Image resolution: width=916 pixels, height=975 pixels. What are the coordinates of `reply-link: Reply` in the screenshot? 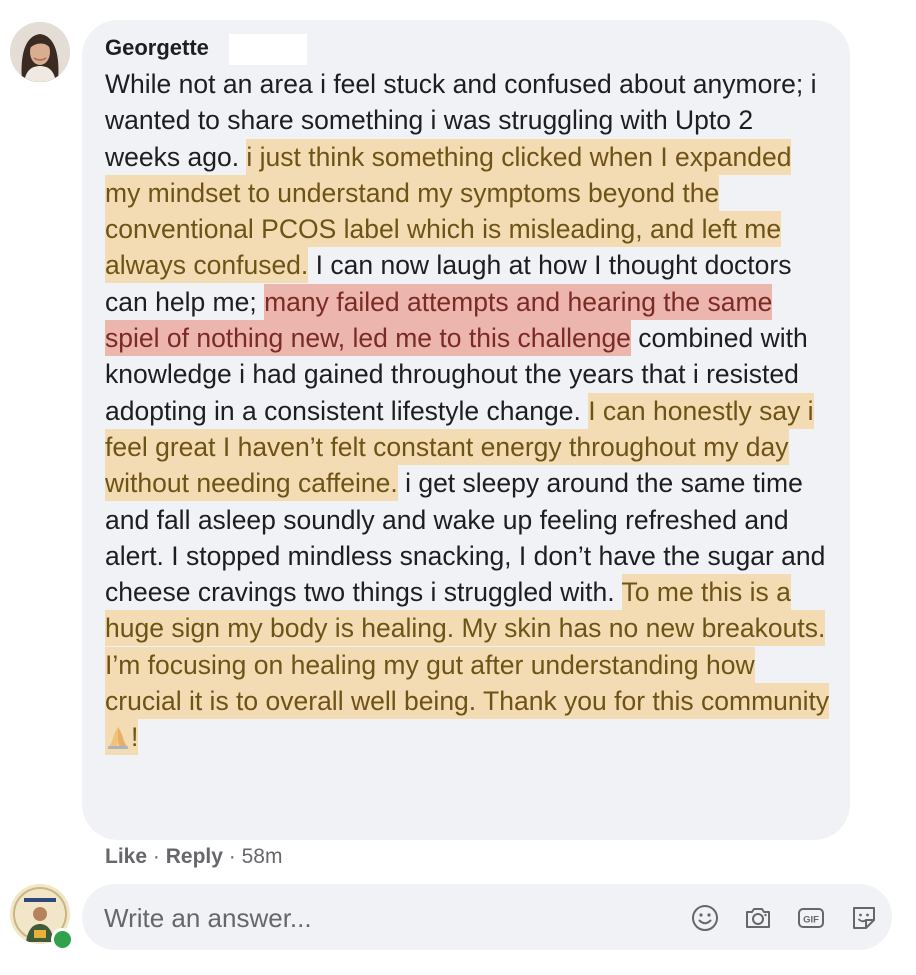 It's located at (194, 856).